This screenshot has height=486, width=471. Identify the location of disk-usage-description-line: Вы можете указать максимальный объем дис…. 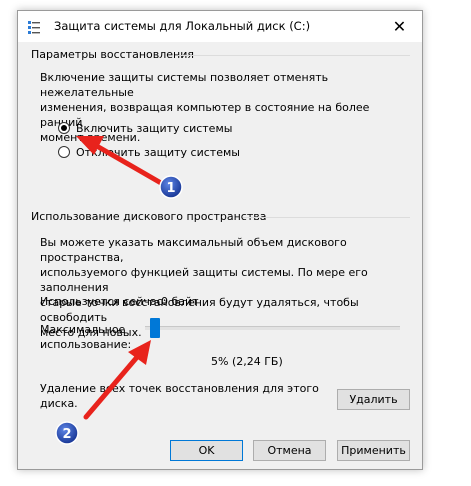
(193, 250).